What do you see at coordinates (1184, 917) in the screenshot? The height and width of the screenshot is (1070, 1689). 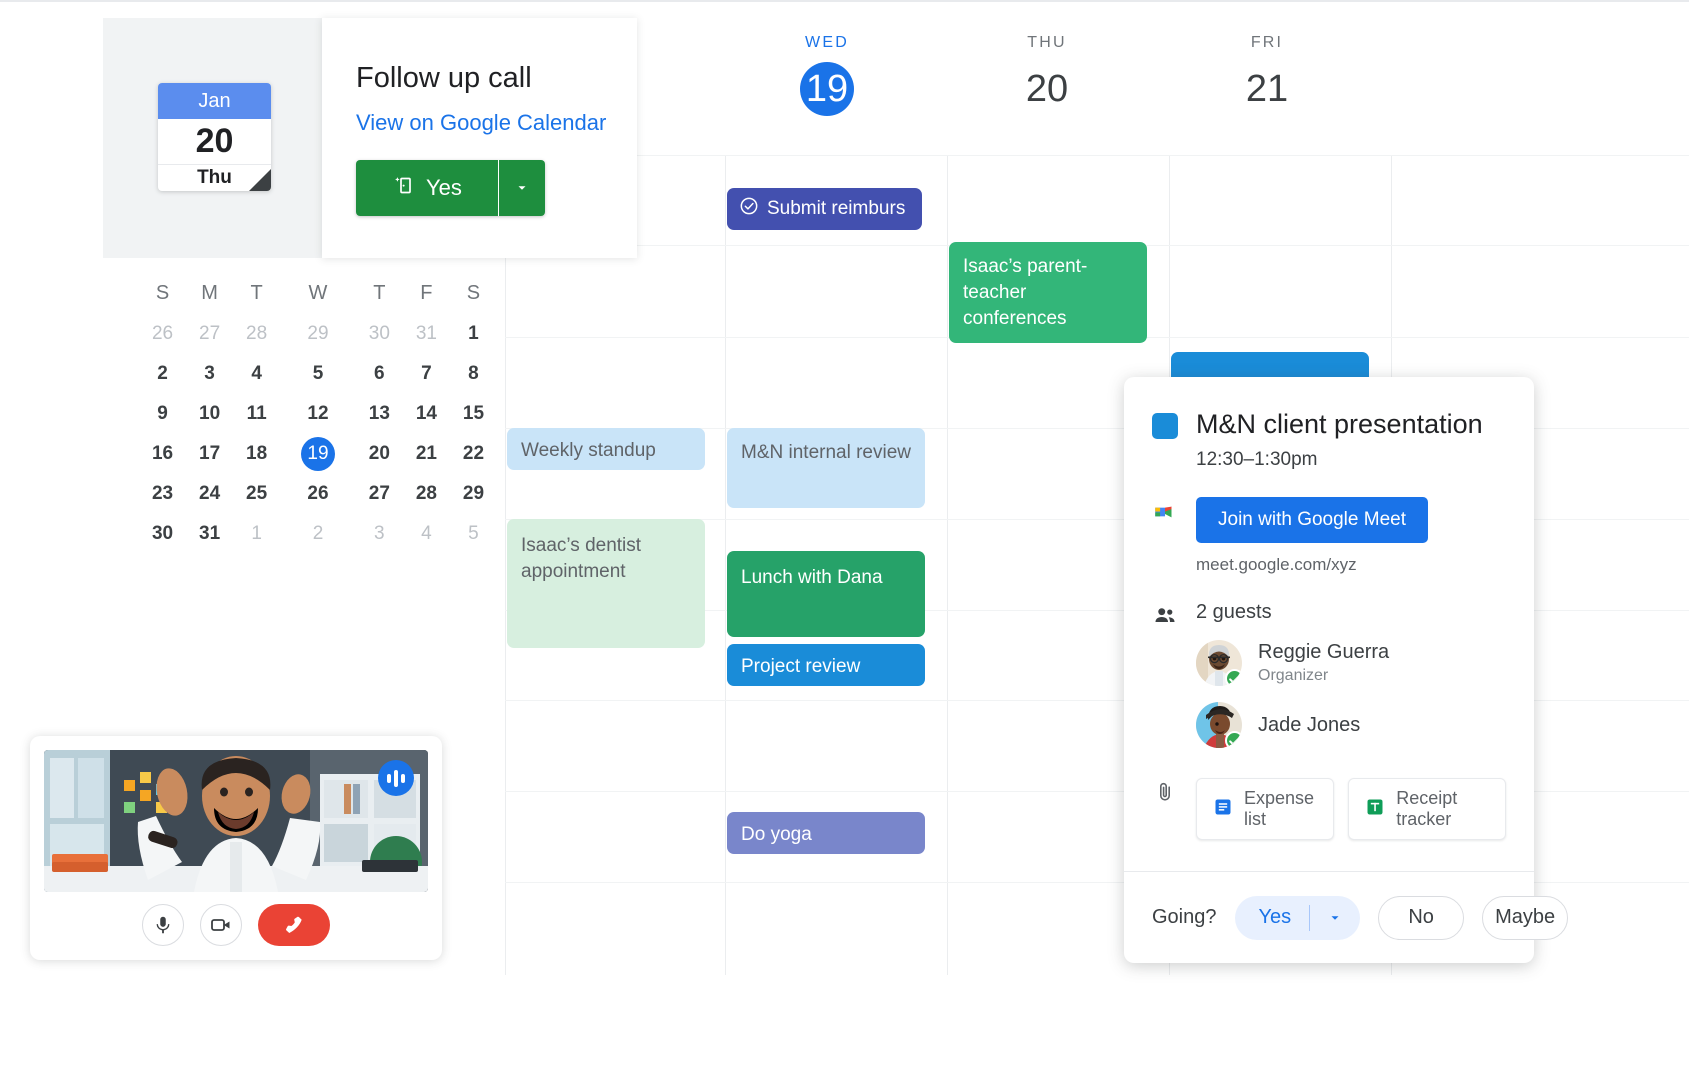 I see `rsvp-prompt: Going?` at bounding box center [1184, 917].